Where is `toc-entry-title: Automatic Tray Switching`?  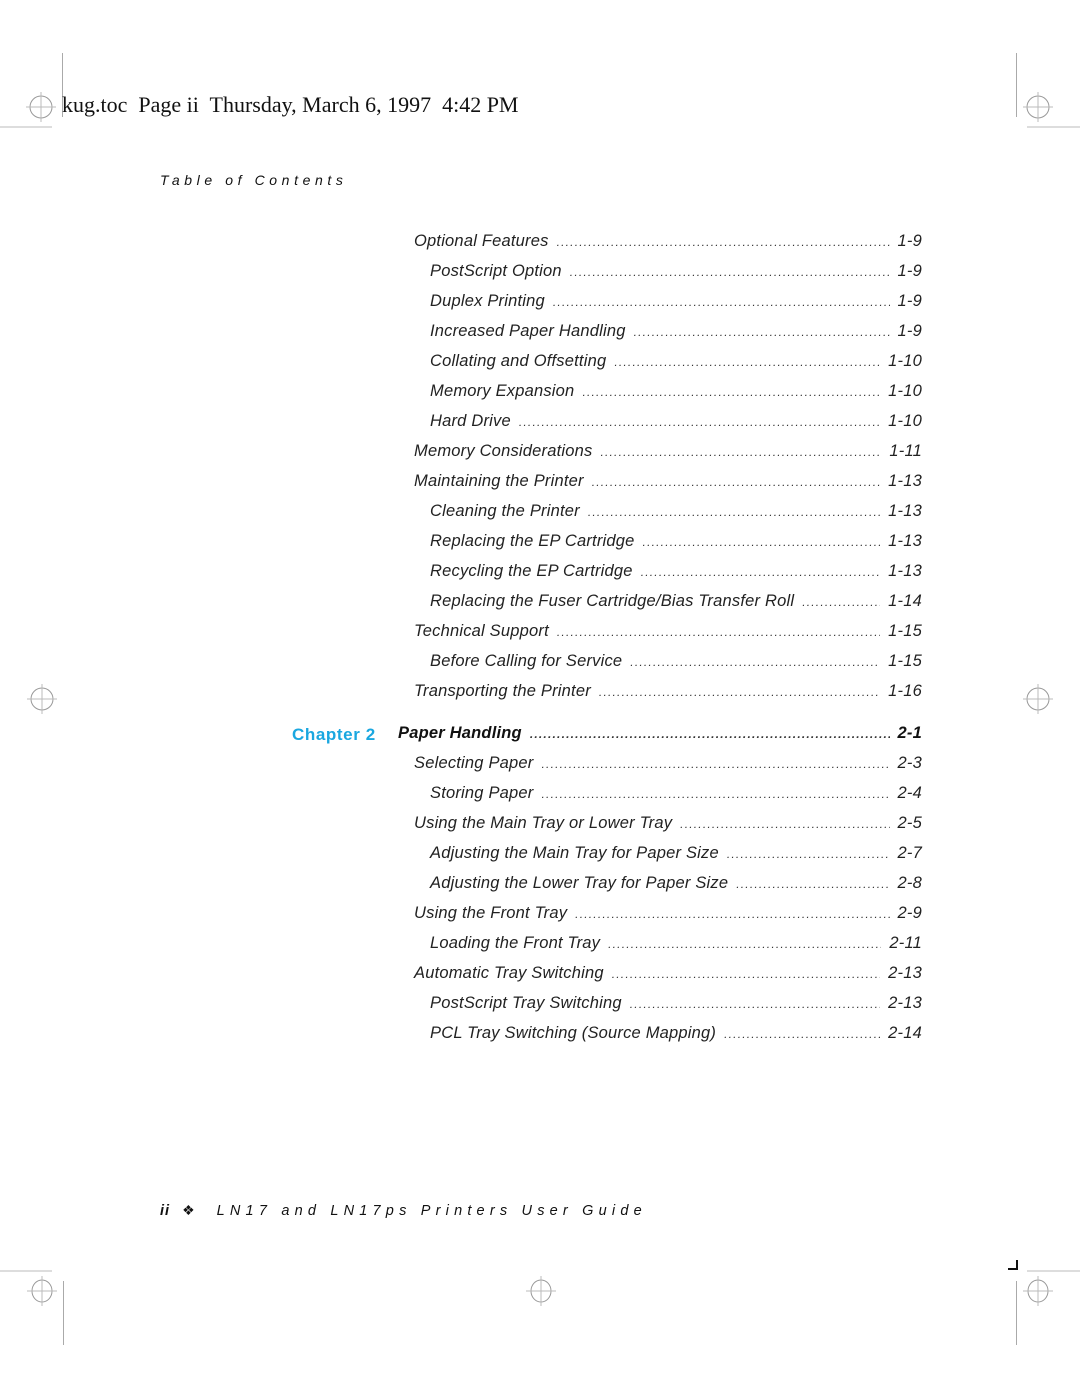 toc-entry-title: Automatic Tray Switching is located at coordinates (509, 973).